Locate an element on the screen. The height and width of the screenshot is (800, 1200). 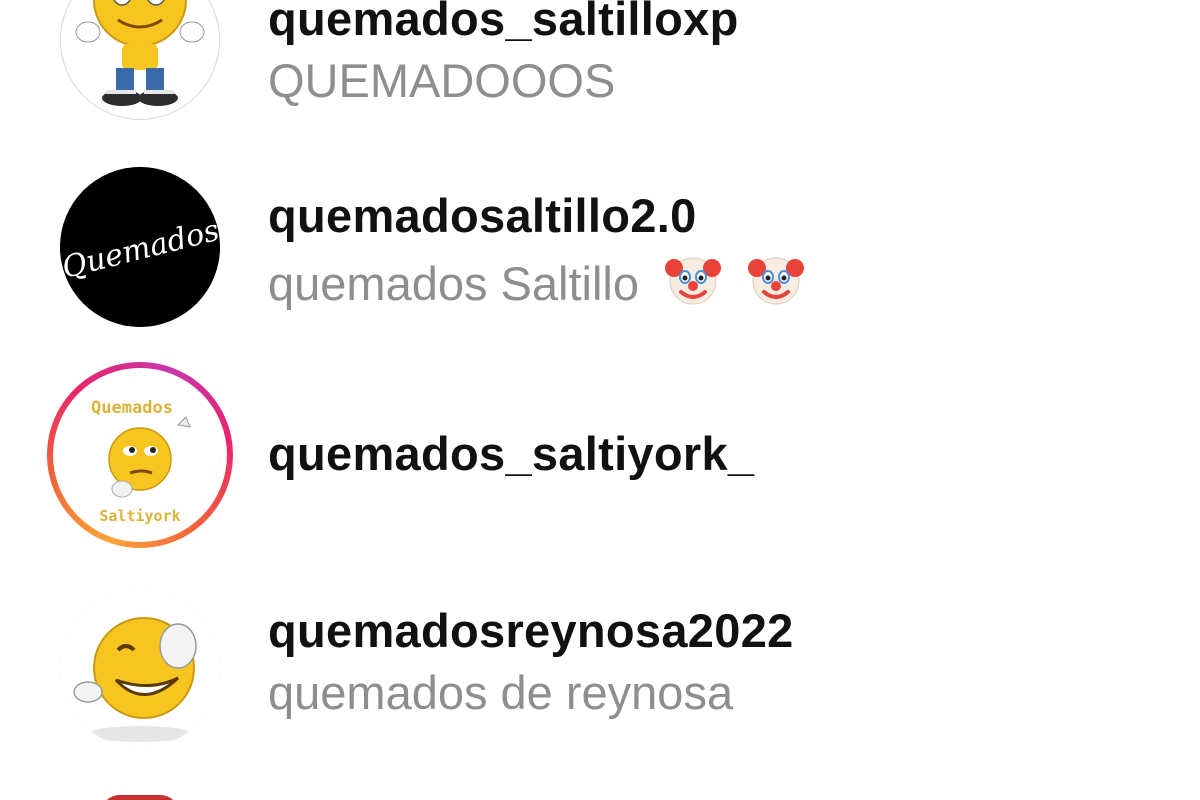
profile-avatar: Quemados is located at coordinates (140, 247).